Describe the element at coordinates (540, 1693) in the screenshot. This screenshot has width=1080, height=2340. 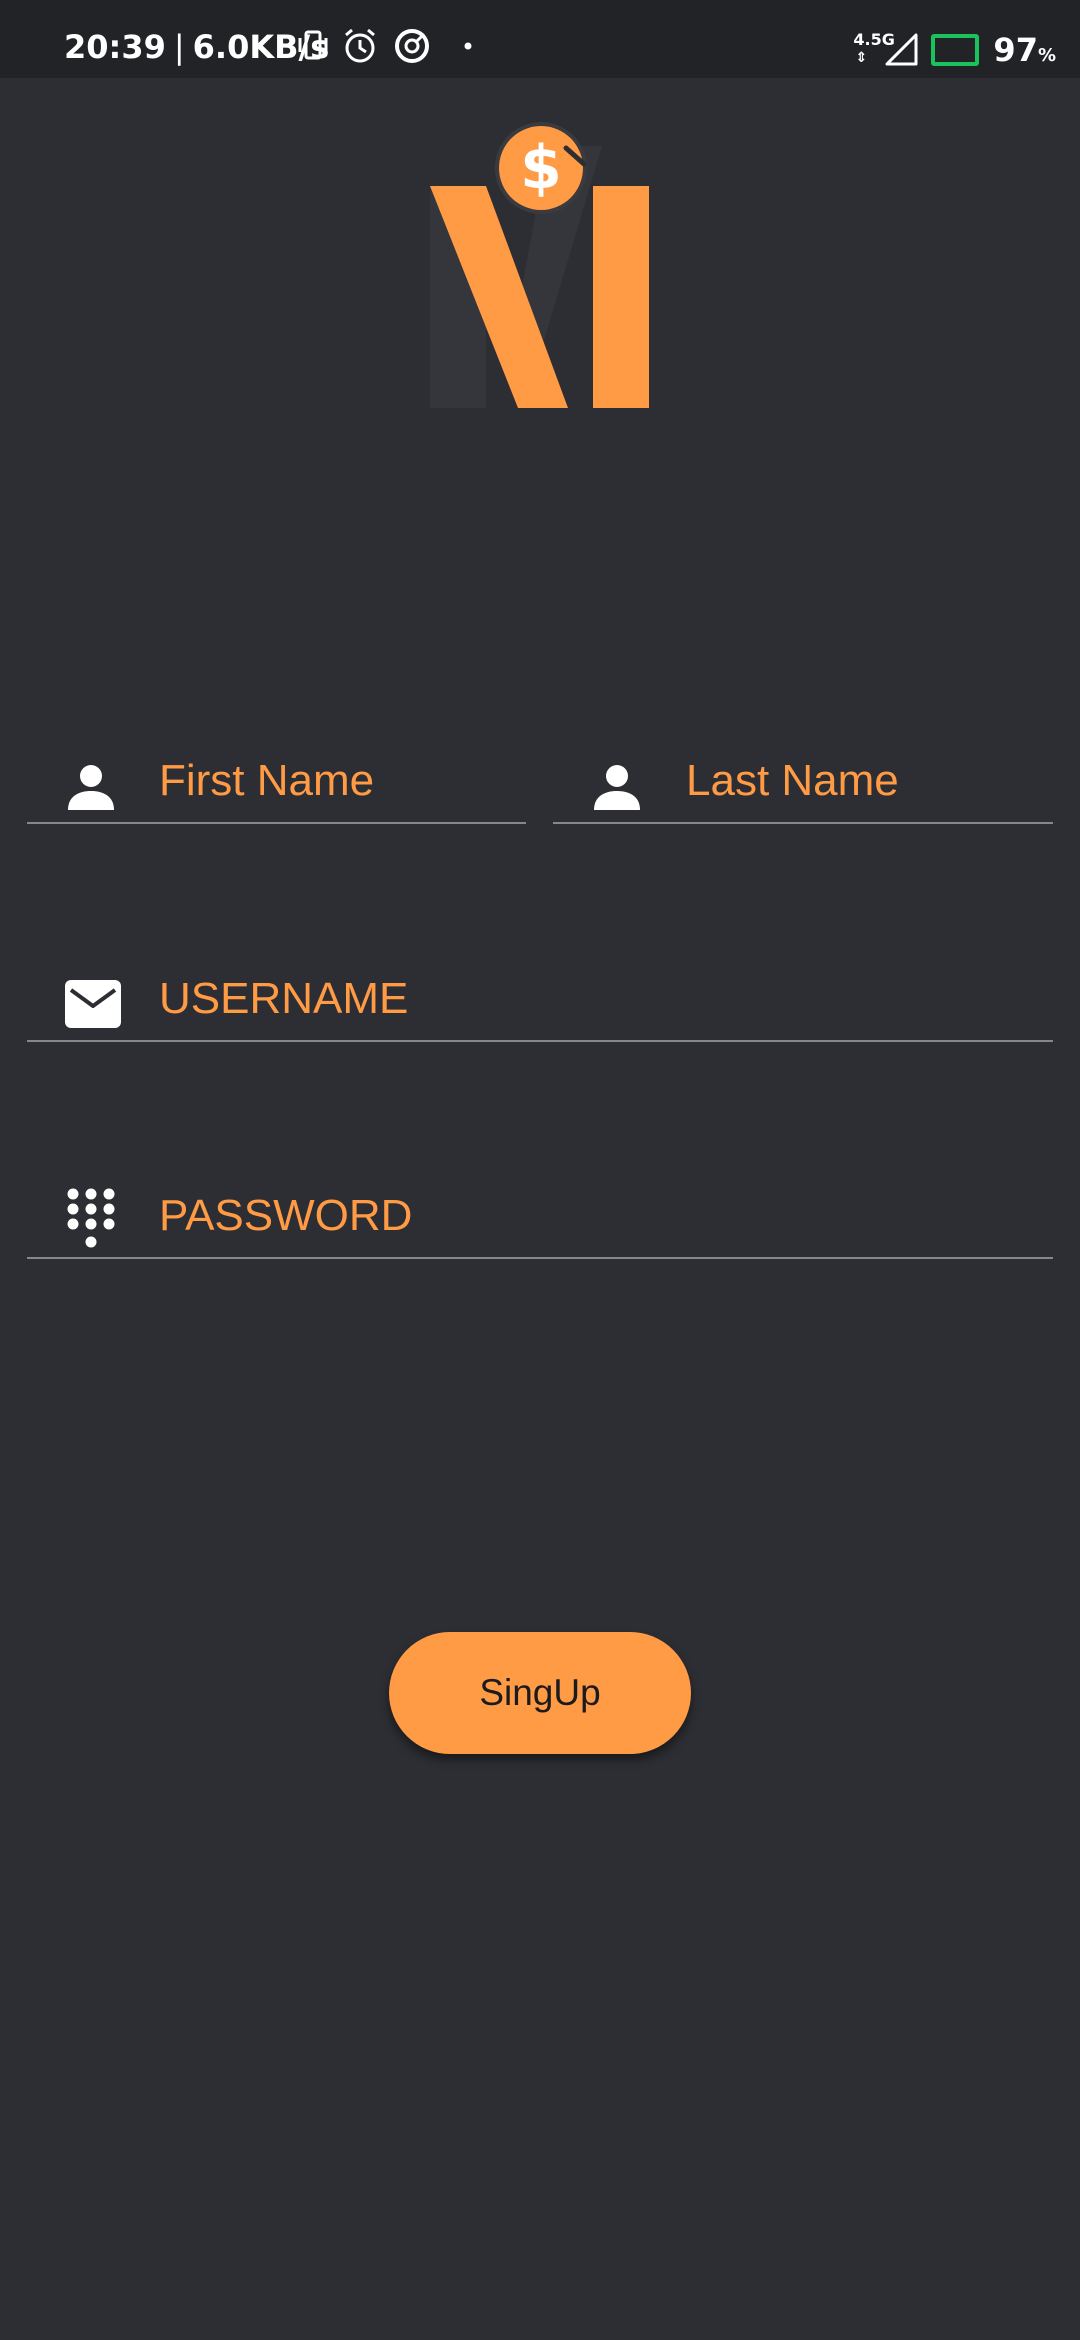
I see `signup-button: SingUp` at that location.